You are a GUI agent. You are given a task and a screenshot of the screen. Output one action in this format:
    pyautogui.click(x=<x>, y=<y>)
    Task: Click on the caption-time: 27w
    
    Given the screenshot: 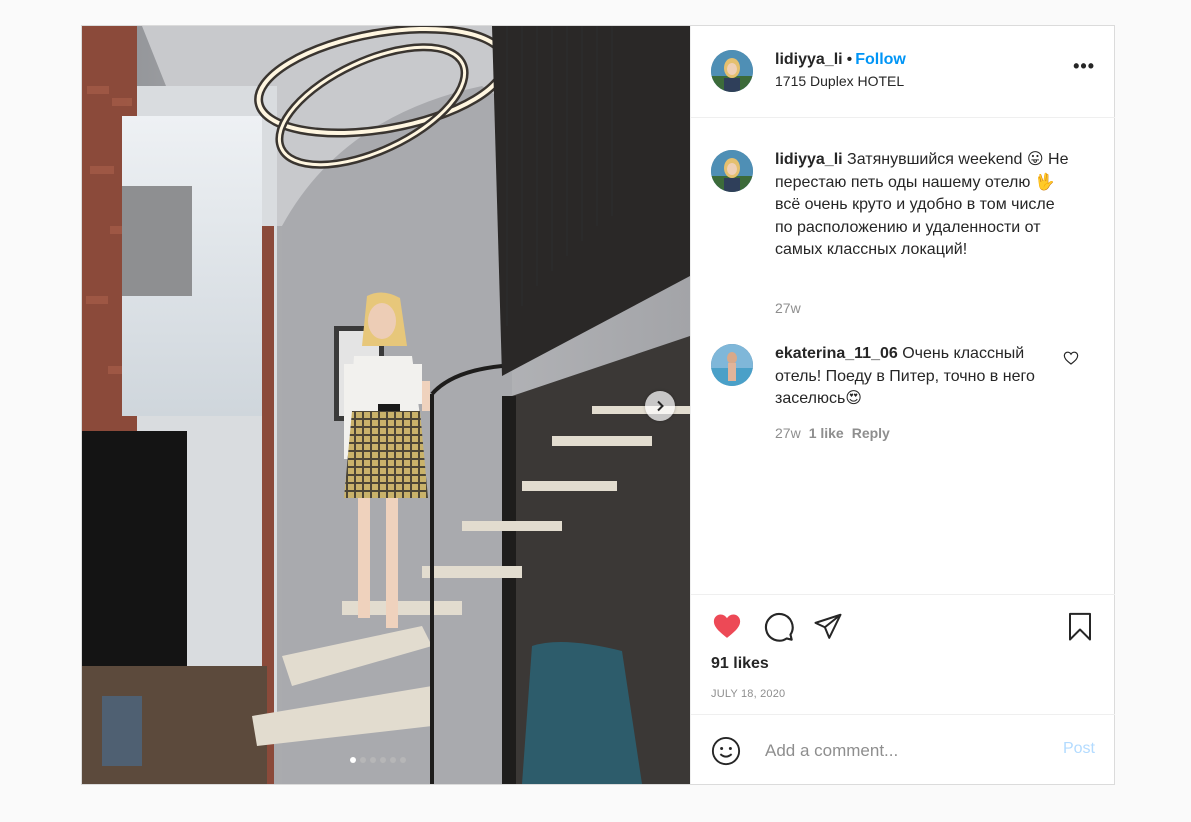 What is the action you would take?
    pyautogui.click(x=788, y=308)
    